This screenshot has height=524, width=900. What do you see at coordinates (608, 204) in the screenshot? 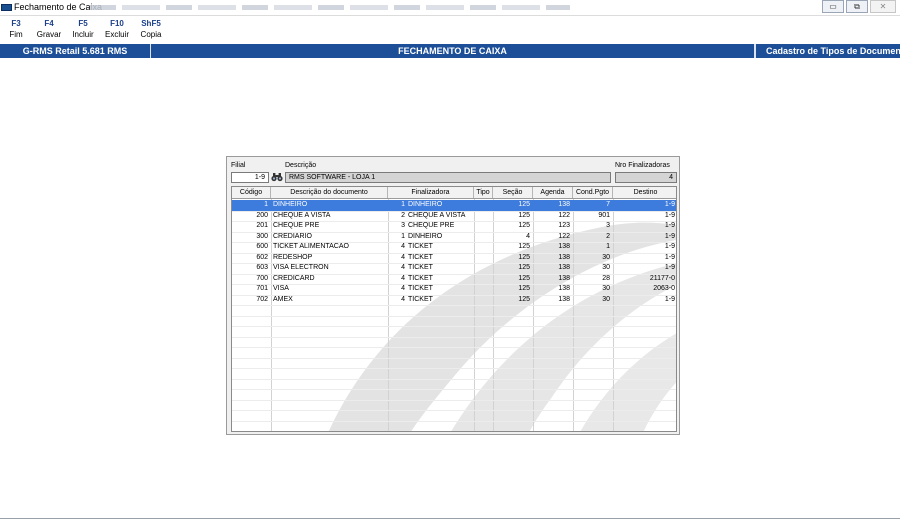
I see `cell-cond: 7` at bounding box center [608, 204].